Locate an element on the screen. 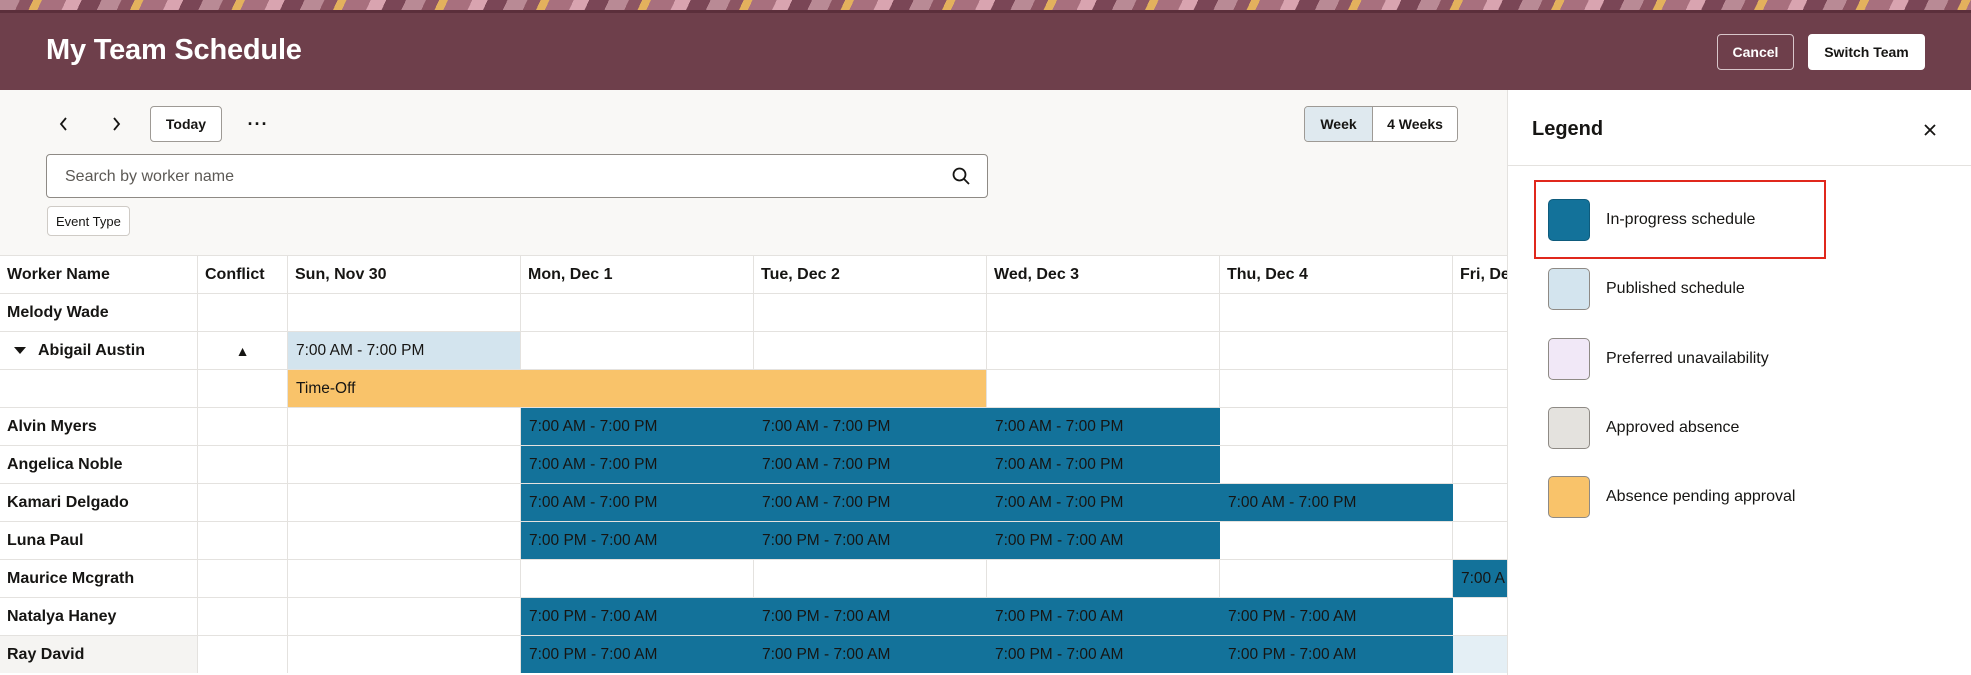  column-header: Thu, Dec 4 is located at coordinates (1336, 274).